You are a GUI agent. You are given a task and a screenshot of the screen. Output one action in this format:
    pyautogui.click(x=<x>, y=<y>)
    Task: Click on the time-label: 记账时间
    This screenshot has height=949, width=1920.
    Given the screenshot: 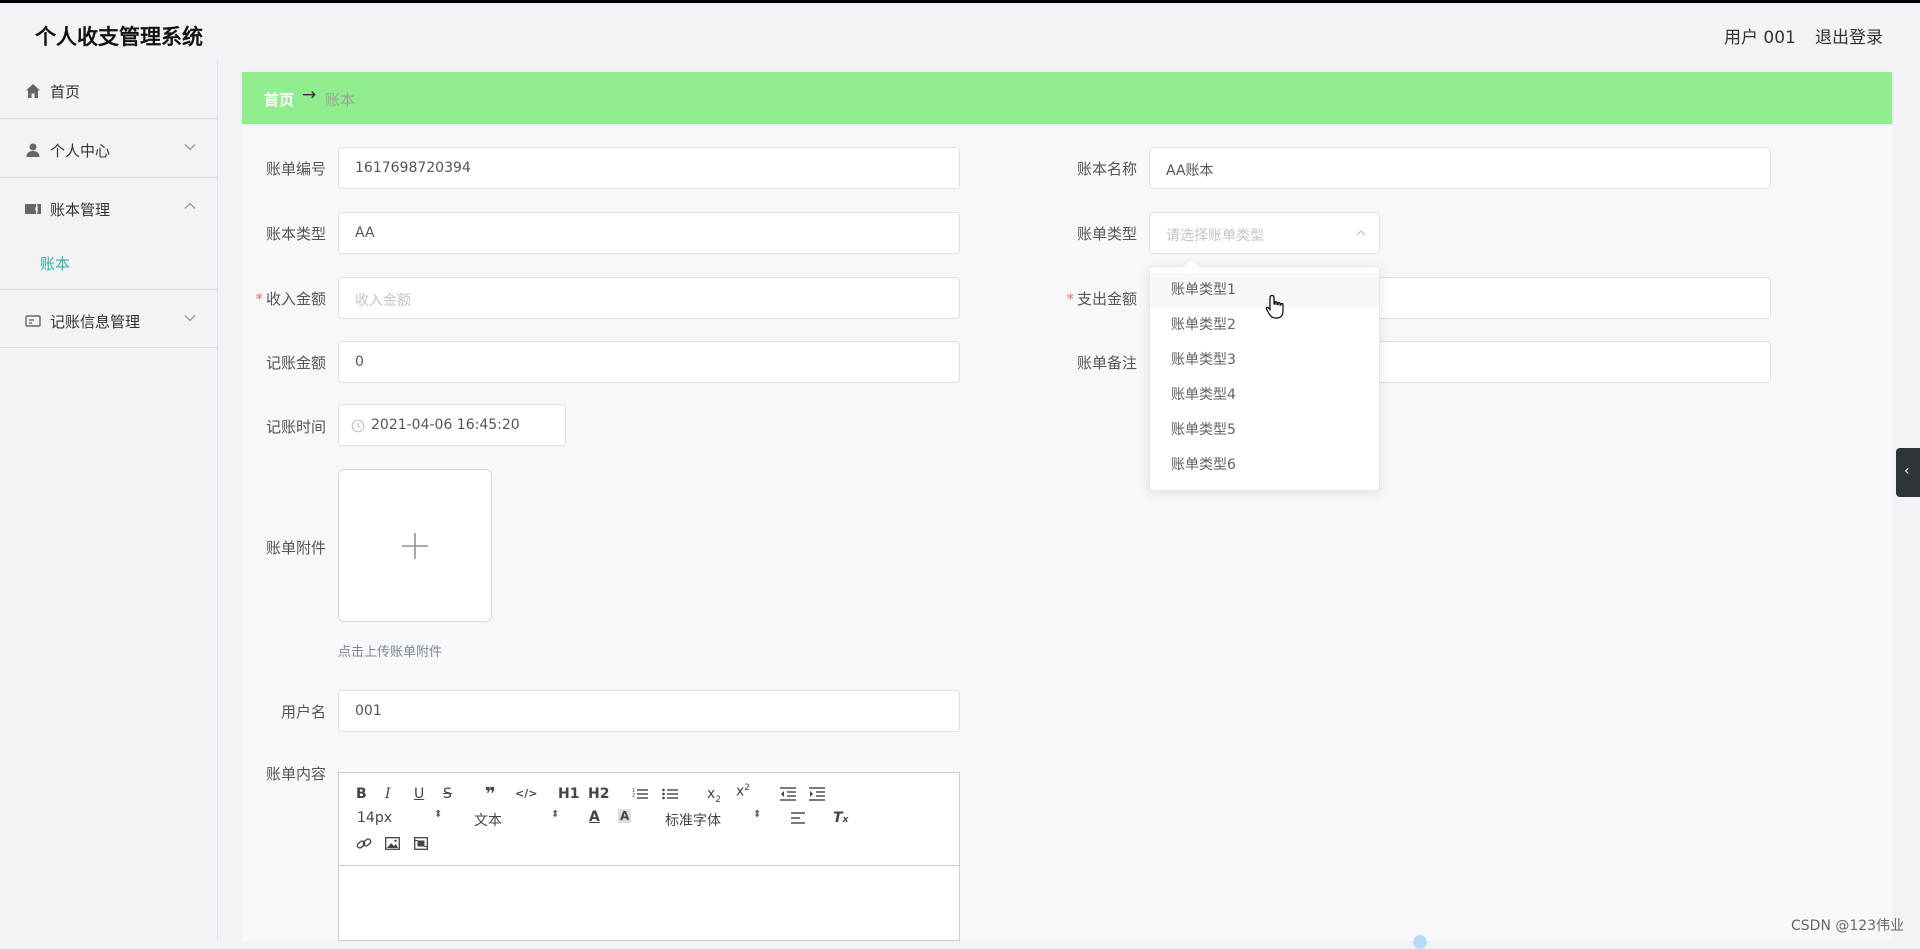 What is the action you would take?
    pyautogui.click(x=295, y=427)
    